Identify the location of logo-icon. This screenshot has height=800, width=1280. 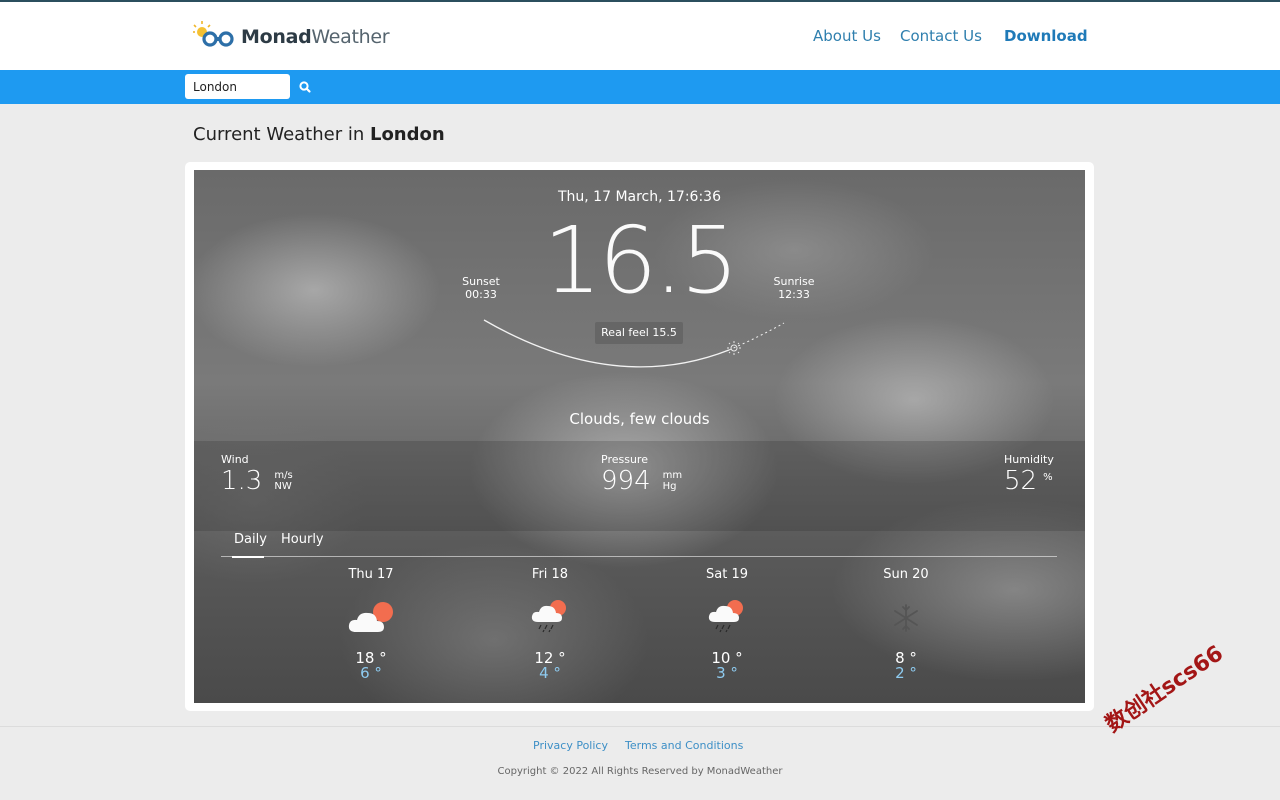
(216, 37).